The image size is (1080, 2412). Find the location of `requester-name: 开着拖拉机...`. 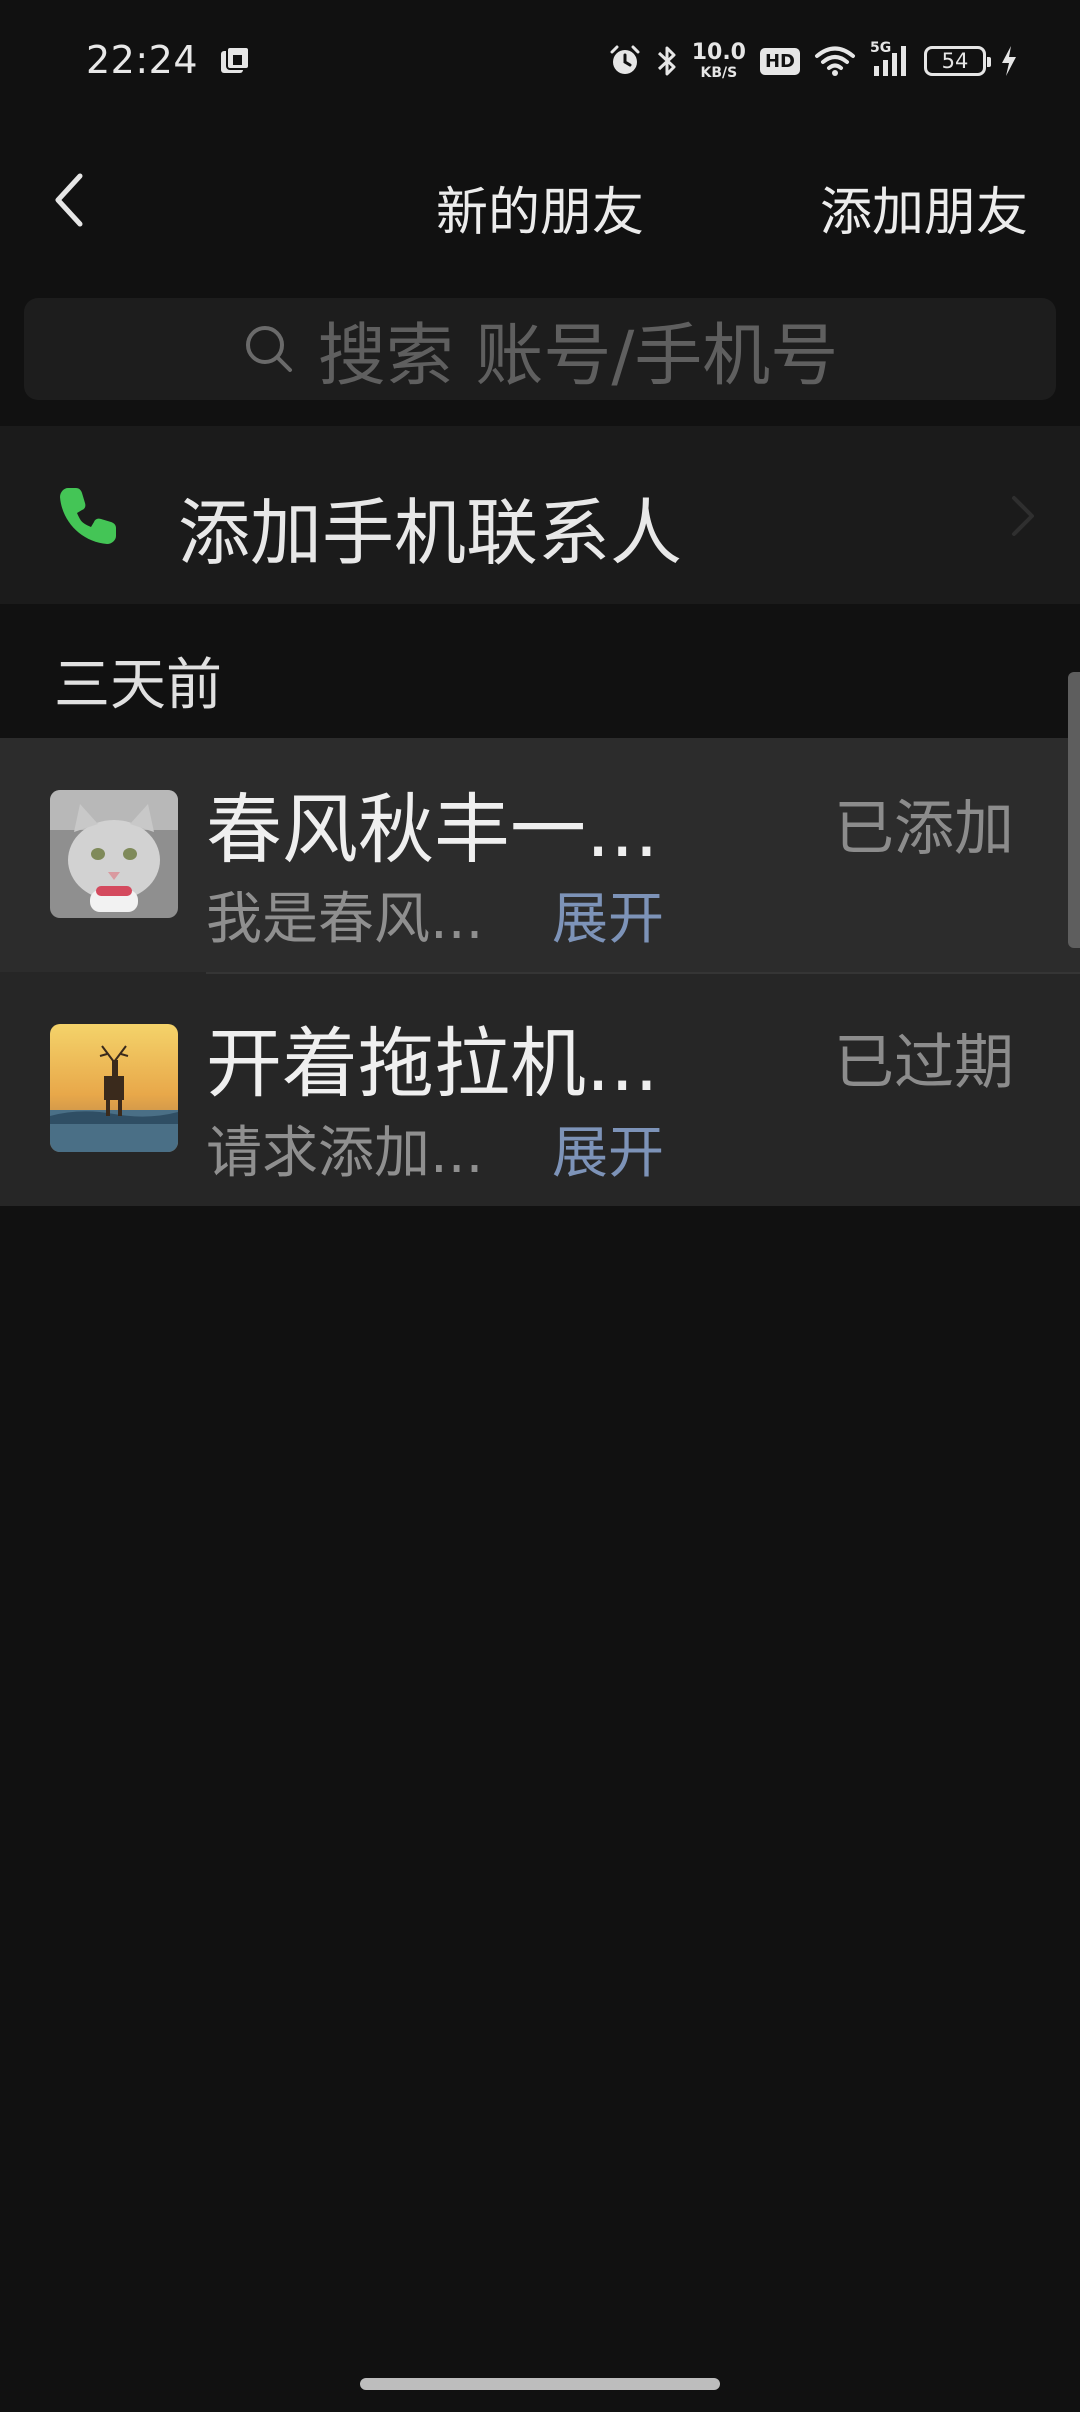

requester-name: 开着拖拉机... is located at coordinates (432, 1063).